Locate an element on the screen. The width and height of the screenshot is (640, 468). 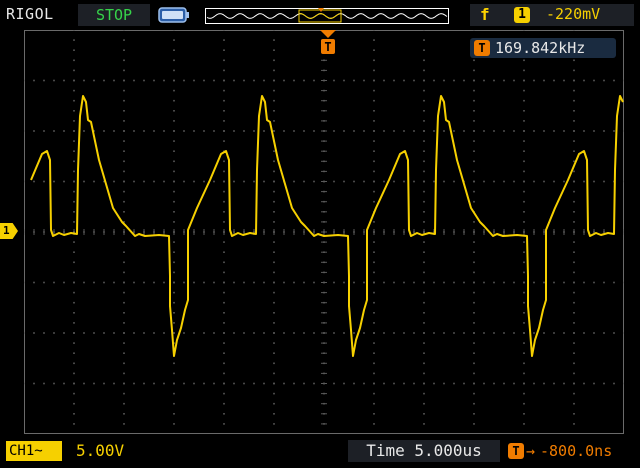
timebase-readout: Time 5.000us is located at coordinates (424, 451).